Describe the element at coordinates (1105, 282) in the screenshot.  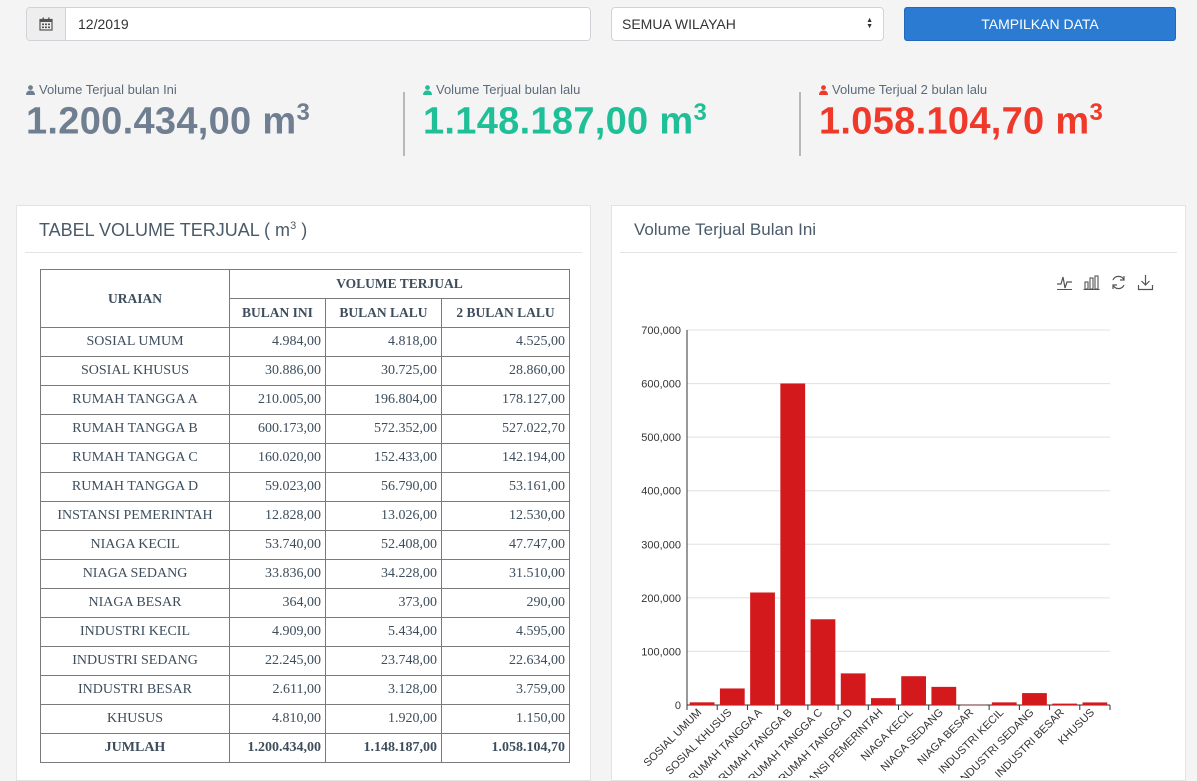
I see `chart-toolbar` at that location.